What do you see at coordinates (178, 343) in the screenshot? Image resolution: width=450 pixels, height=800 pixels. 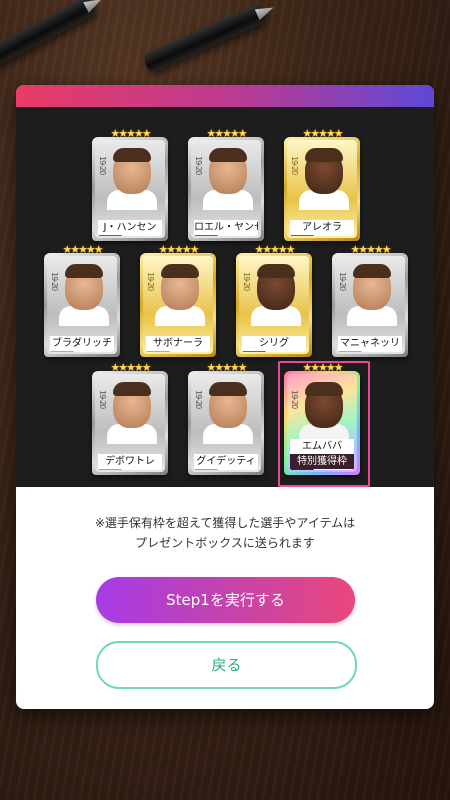 I see `player-name: サボナーラ` at bounding box center [178, 343].